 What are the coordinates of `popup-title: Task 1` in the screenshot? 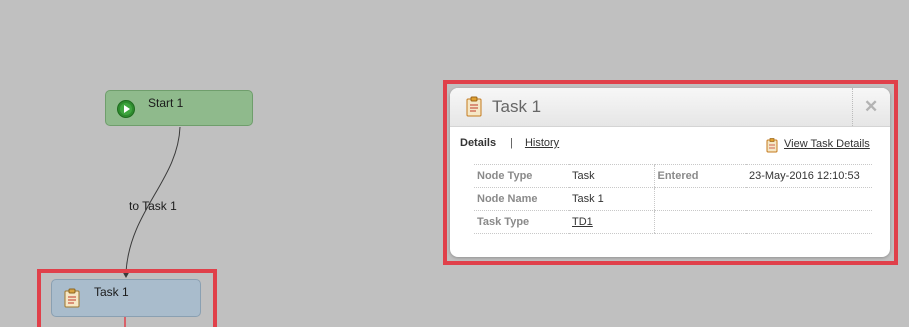 It's located at (517, 106).